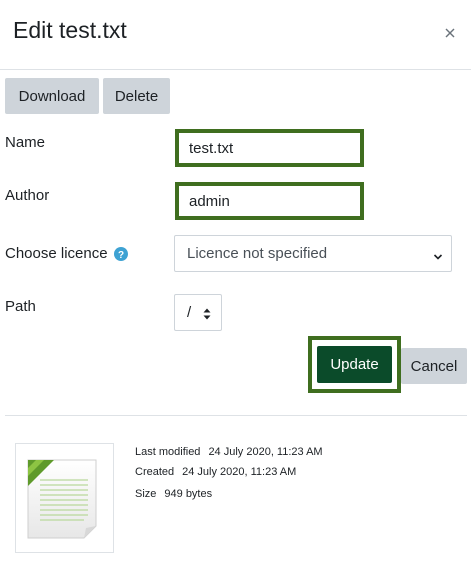 This screenshot has height=562, width=471. What do you see at coordinates (207, 313) in the screenshot?
I see `sort-updown-icon` at bounding box center [207, 313].